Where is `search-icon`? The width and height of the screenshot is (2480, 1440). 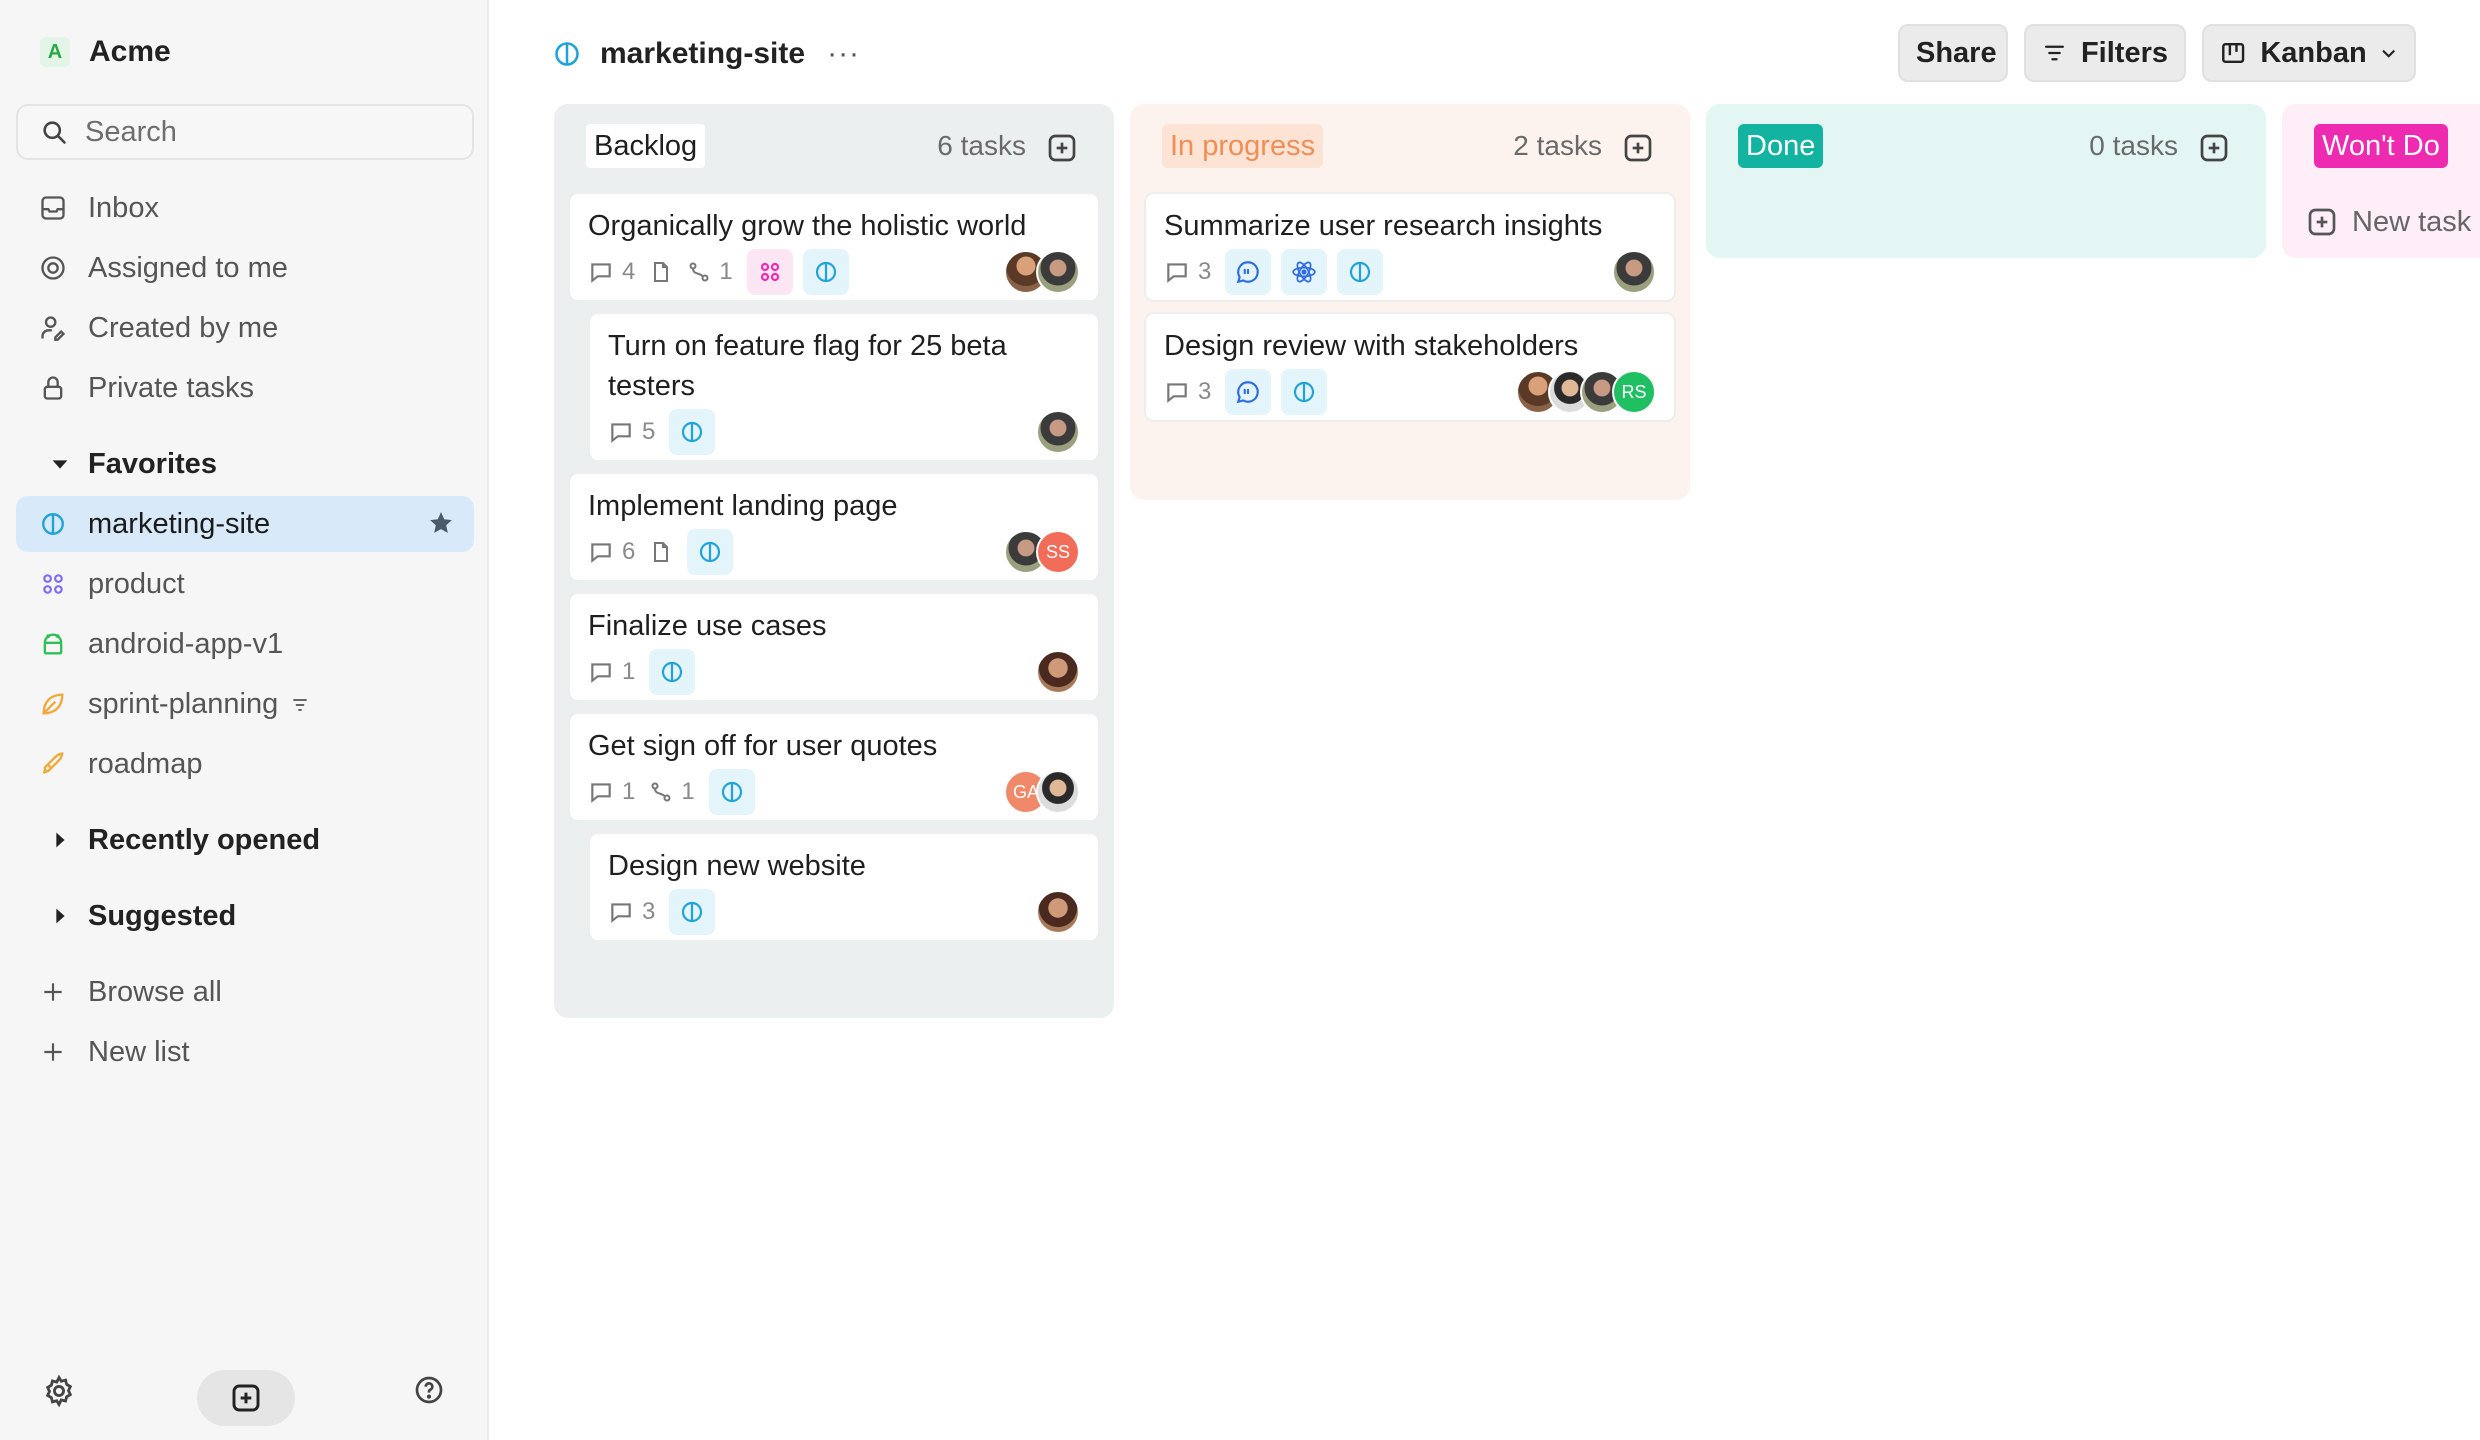 search-icon is located at coordinates (54, 132).